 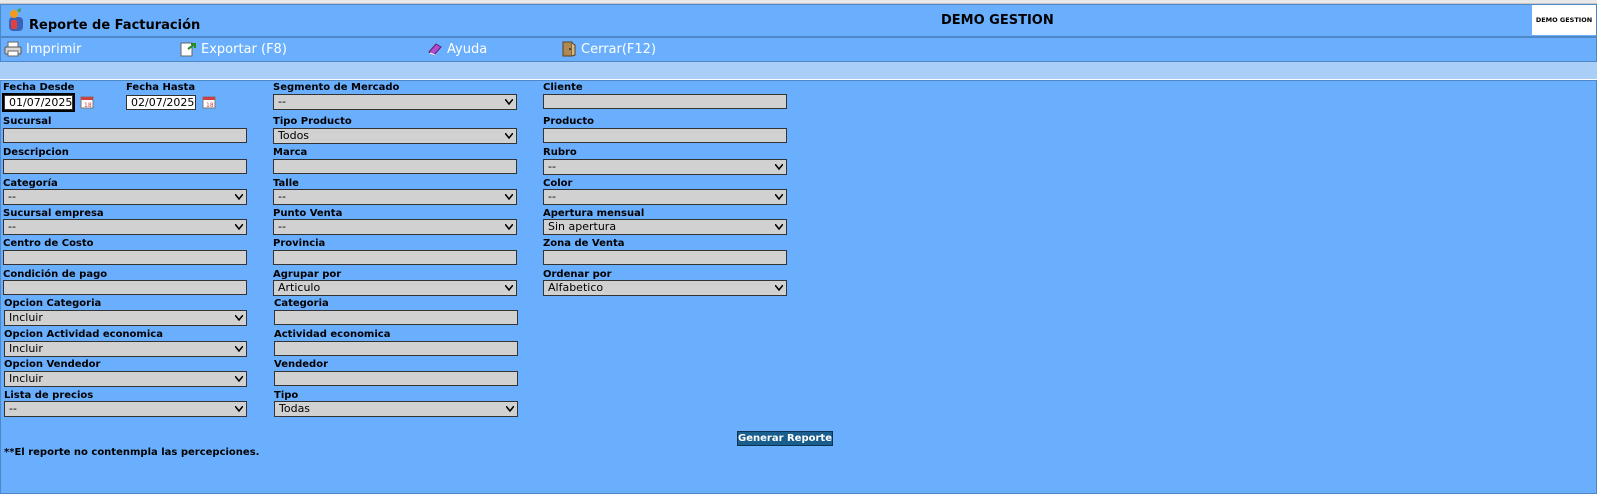 I want to click on toolbar-separator, so click(x=798, y=70).